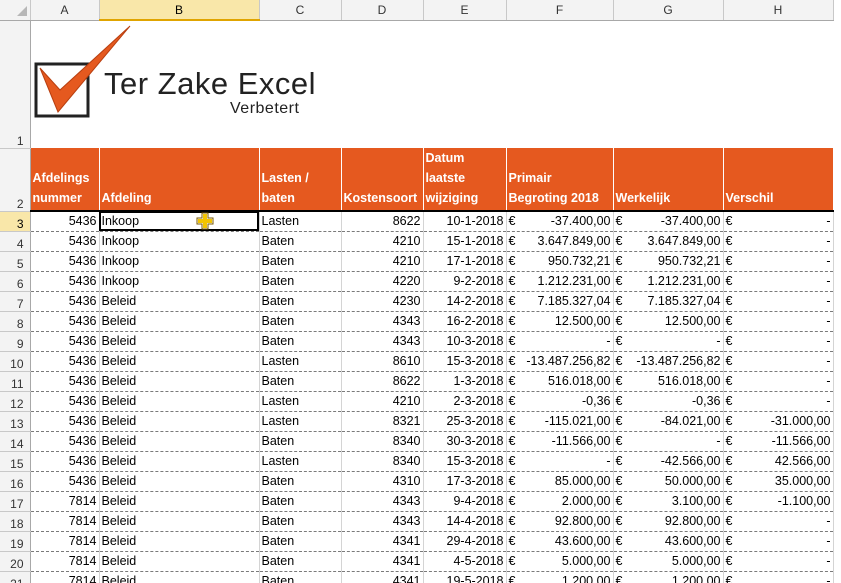 This screenshot has width=841, height=583. Describe the element at coordinates (15, 301) in the screenshot. I see `row-header: 7` at that location.